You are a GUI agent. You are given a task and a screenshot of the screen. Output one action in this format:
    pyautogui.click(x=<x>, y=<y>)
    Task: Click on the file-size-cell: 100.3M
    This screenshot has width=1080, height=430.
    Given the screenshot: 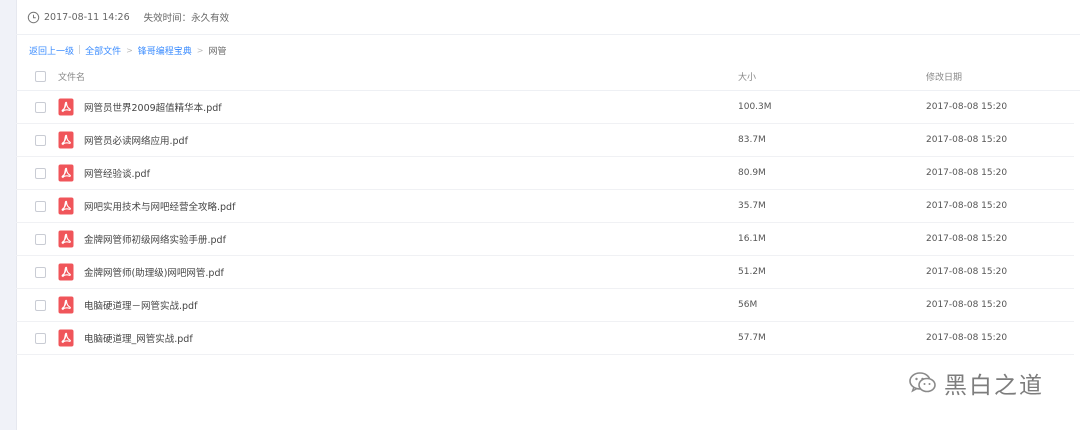 What is the action you would take?
    pyautogui.click(x=755, y=107)
    